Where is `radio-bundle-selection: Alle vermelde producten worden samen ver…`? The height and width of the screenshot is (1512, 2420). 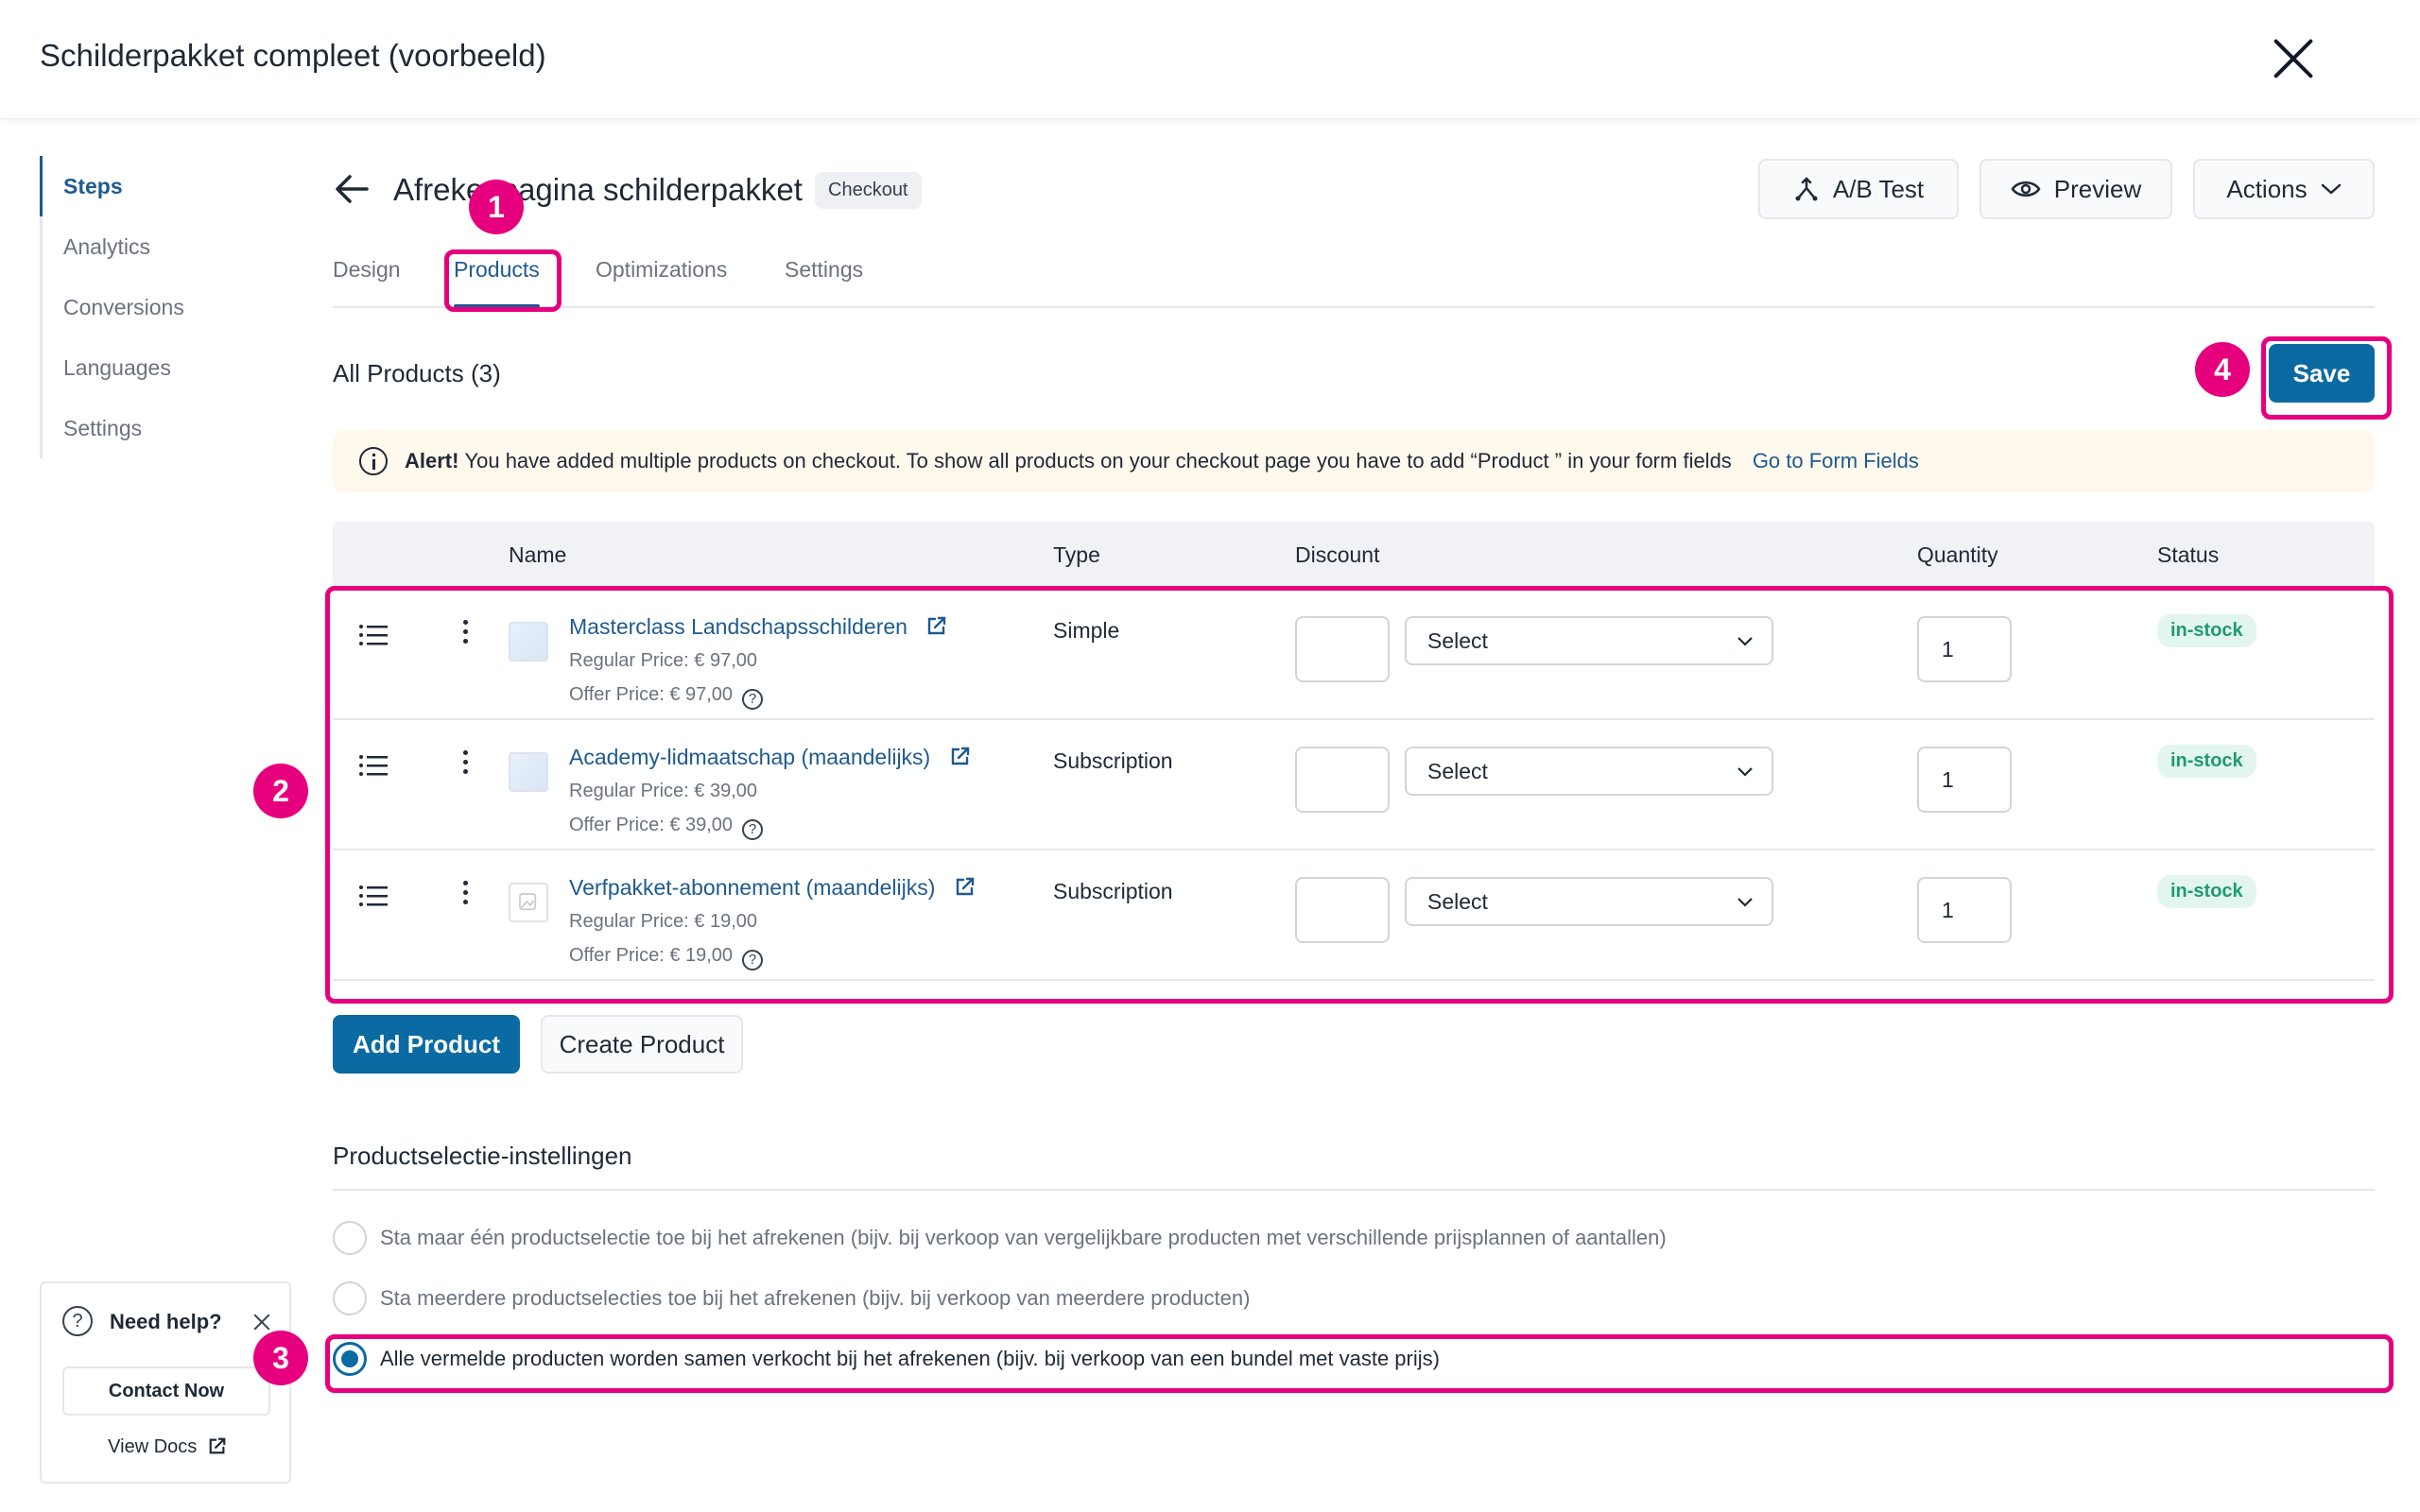 radio-bundle-selection: Alle vermelde producten worden samen ver… is located at coordinates (886, 1359).